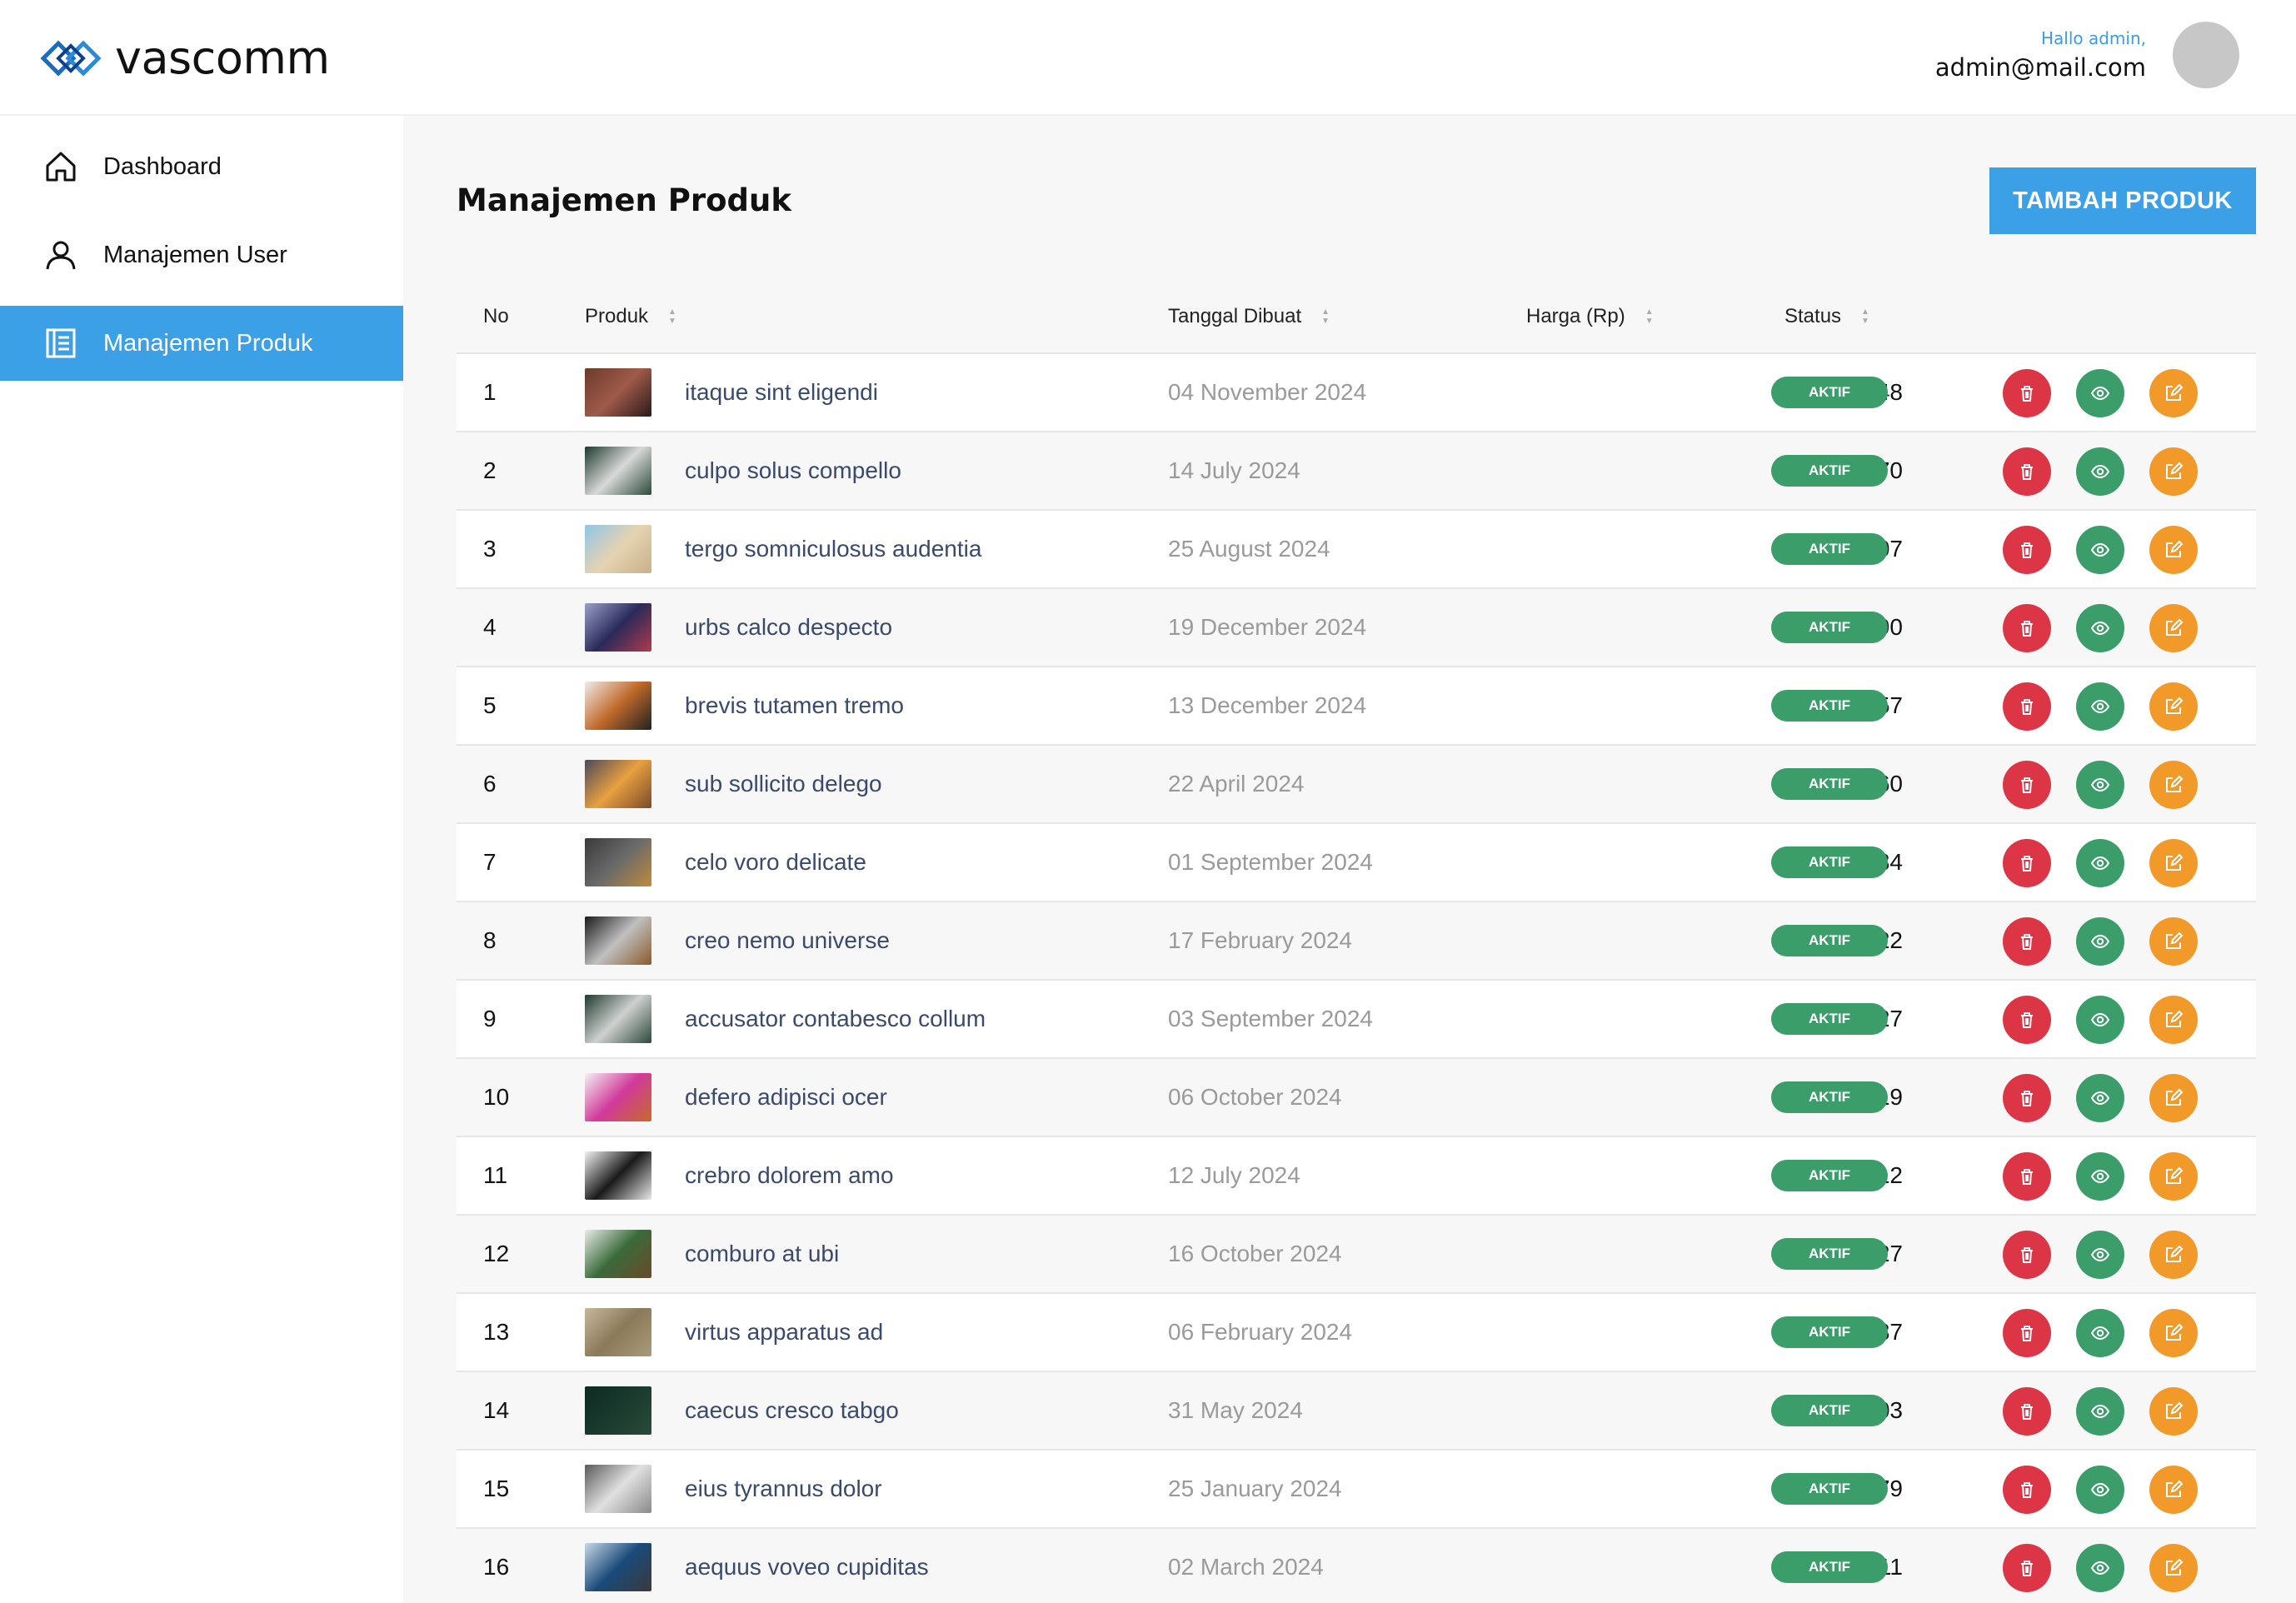 The height and width of the screenshot is (1603, 2296). What do you see at coordinates (185, 58) in the screenshot?
I see `logo: vascomm` at bounding box center [185, 58].